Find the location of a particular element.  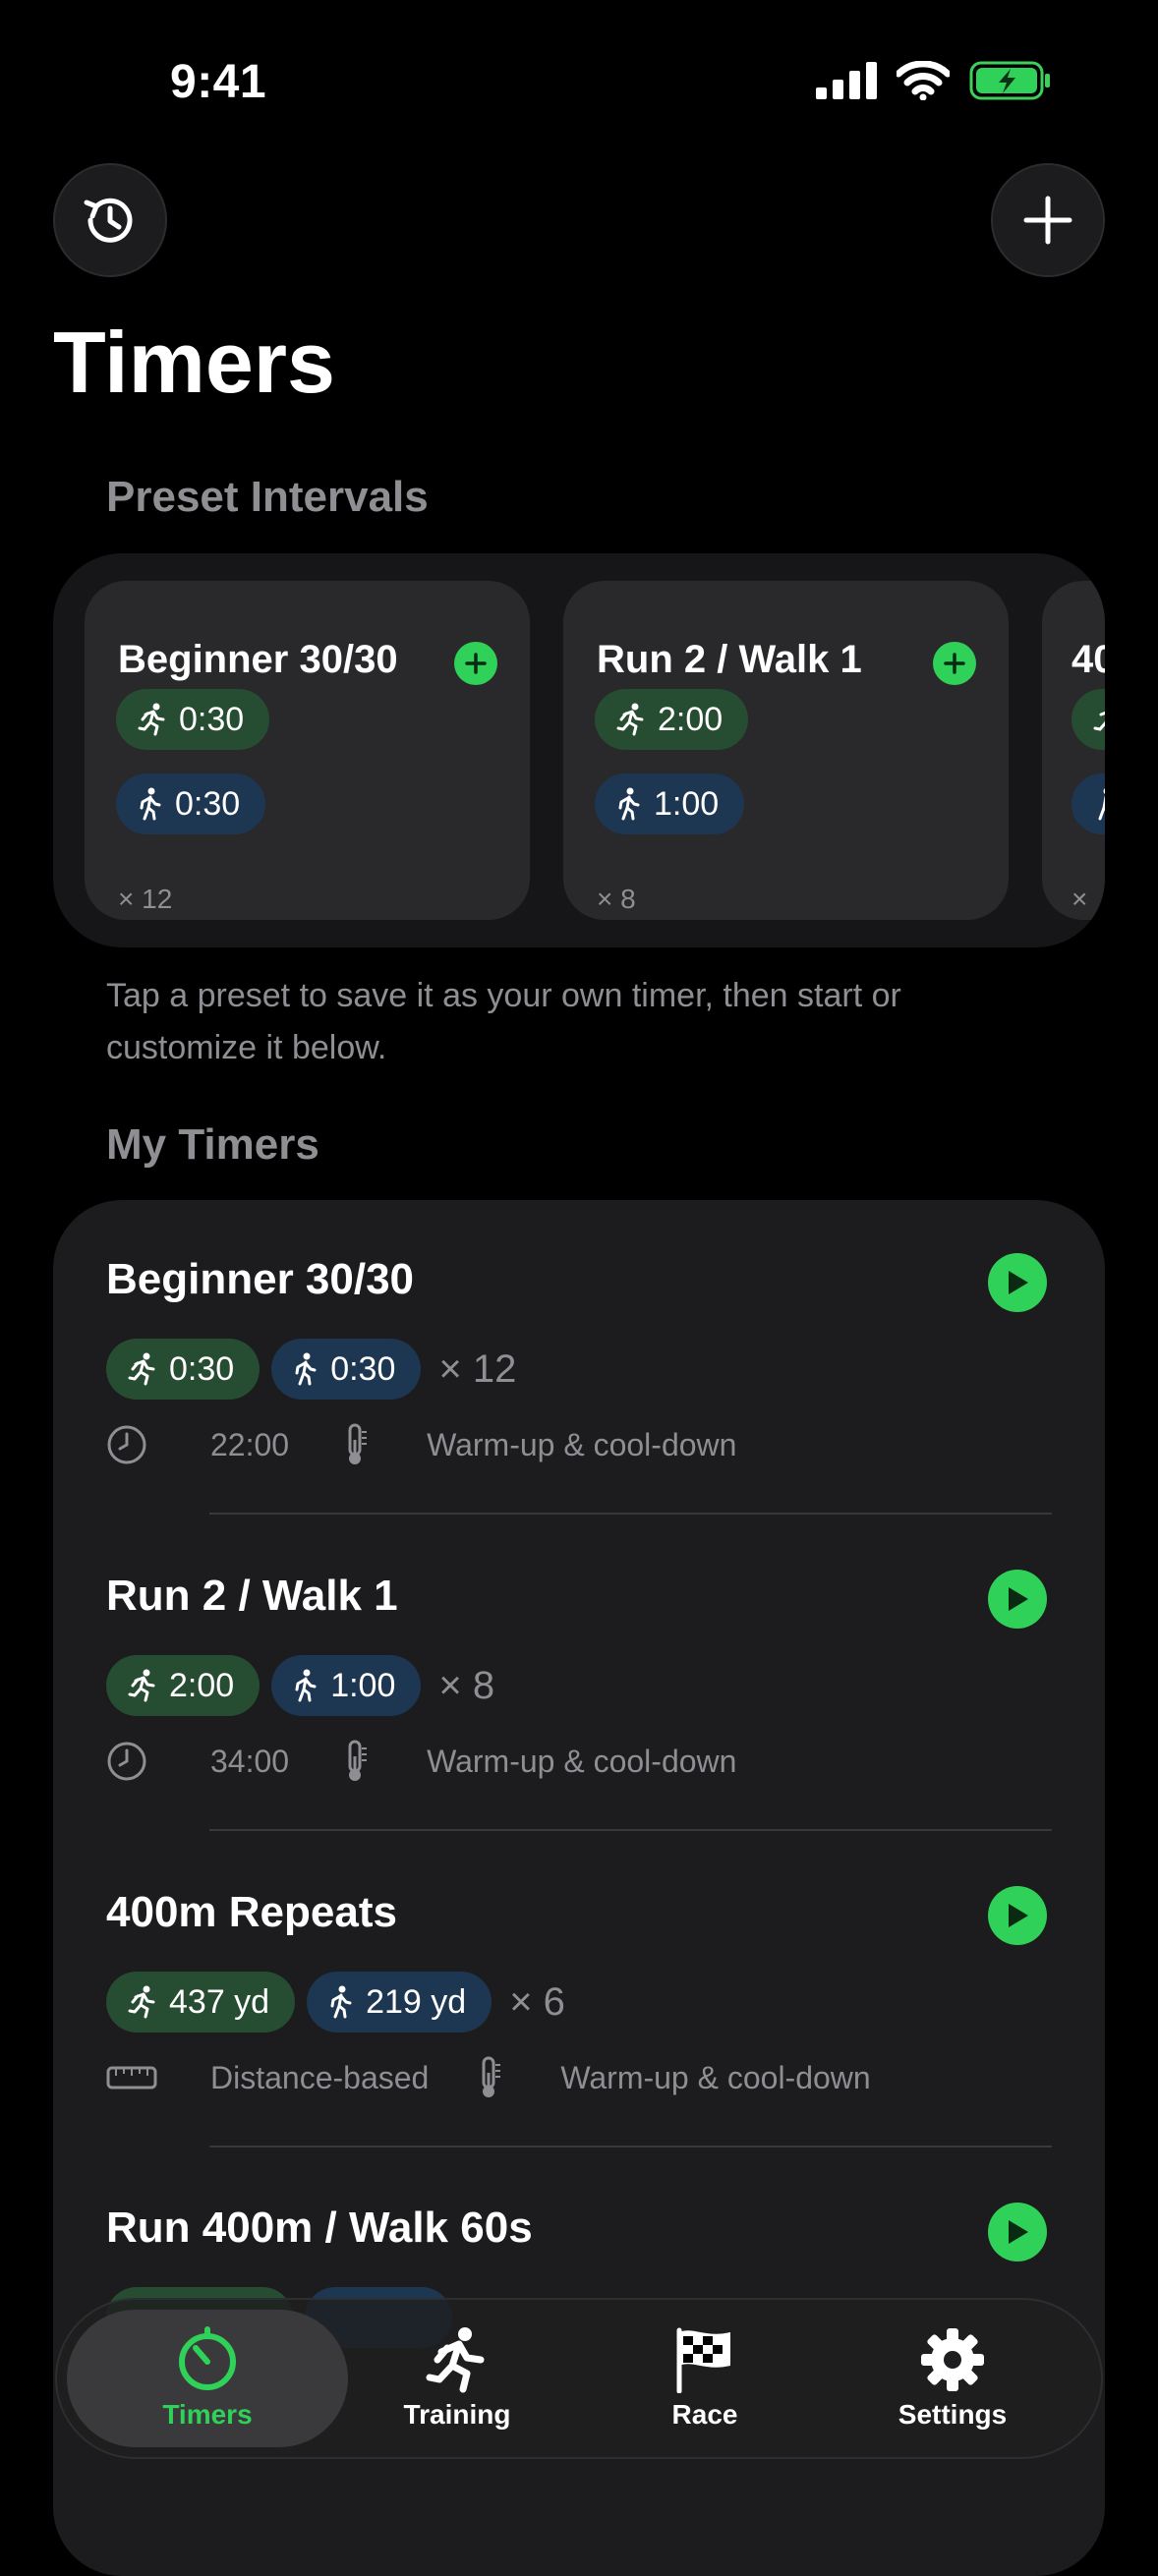

tab-settings: Settings is located at coordinates (953, 2378).